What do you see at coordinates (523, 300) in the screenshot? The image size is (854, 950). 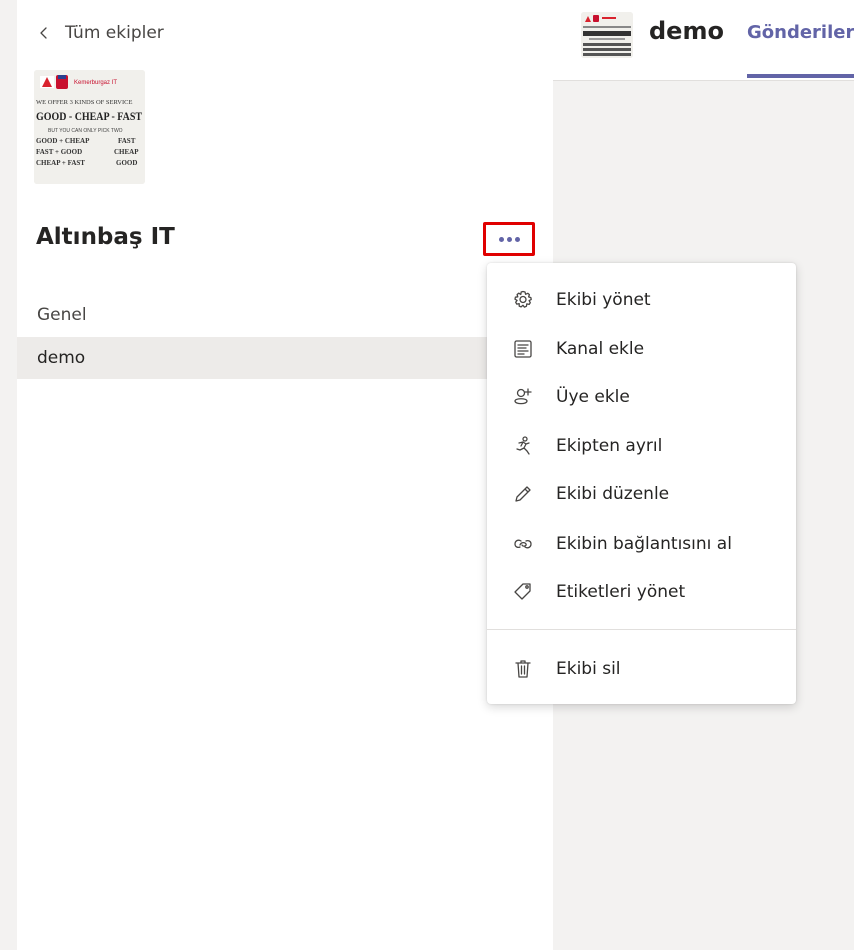 I see `gear-icon` at bounding box center [523, 300].